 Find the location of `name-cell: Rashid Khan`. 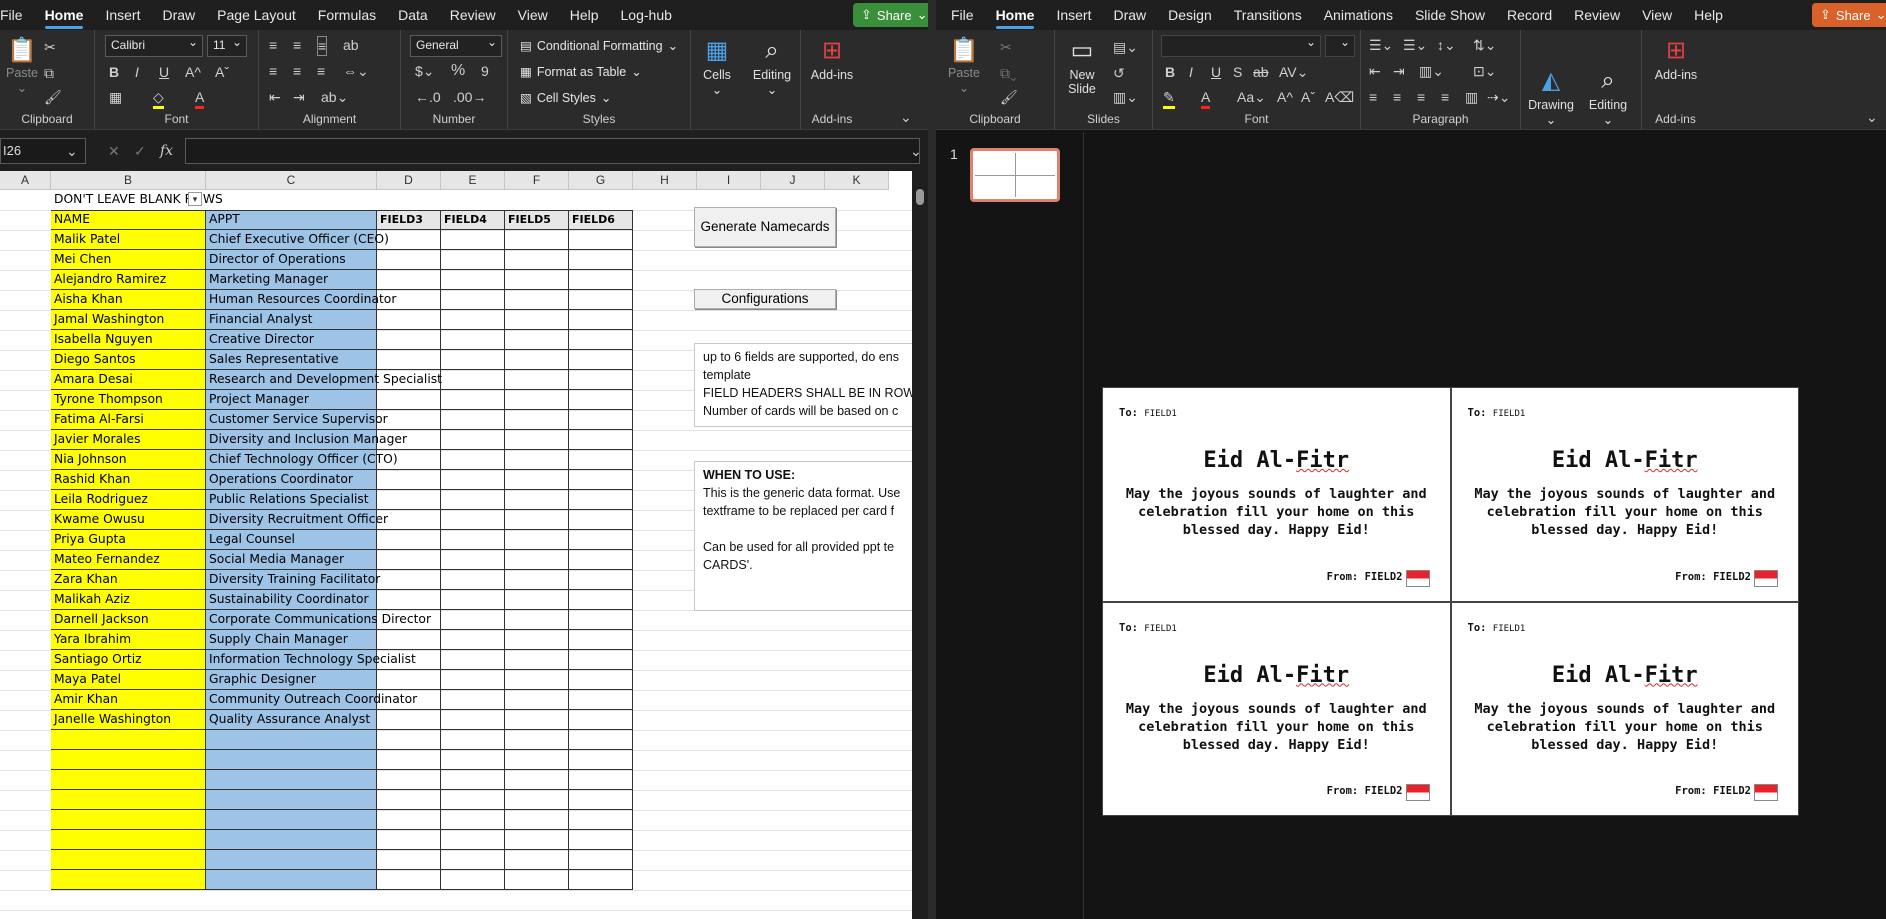

name-cell: Rashid Khan is located at coordinates (90, 480).